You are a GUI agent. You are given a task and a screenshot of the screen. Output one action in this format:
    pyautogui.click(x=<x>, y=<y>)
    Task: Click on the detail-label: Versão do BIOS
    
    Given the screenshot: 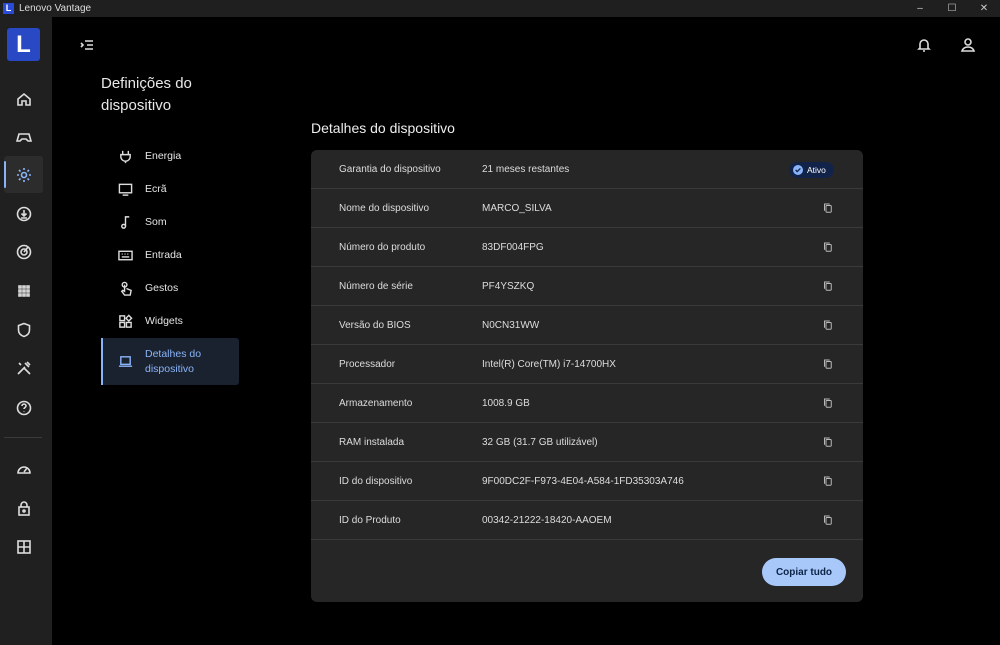 What is the action you would take?
    pyautogui.click(x=375, y=325)
    